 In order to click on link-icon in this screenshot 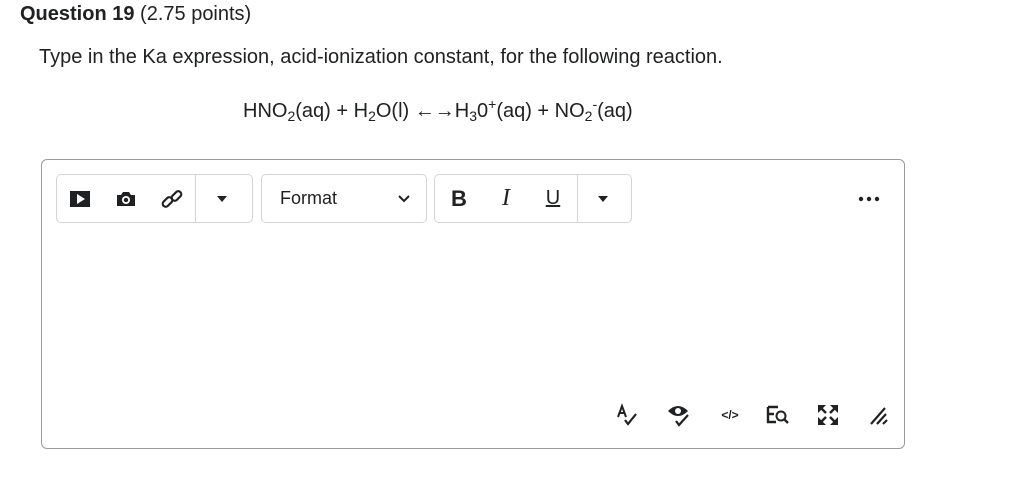, I will do `click(172, 198)`.